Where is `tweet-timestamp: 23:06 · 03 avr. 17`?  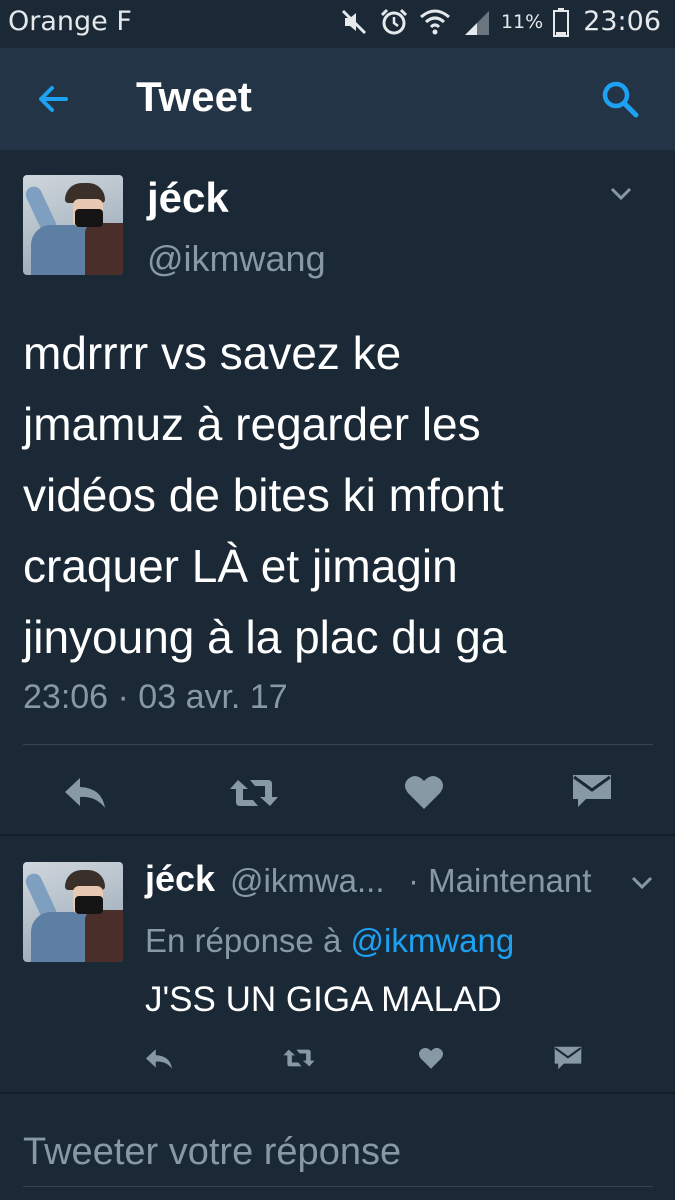 tweet-timestamp: 23:06 · 03 avr. 17 is located at coordinates (155, 697).